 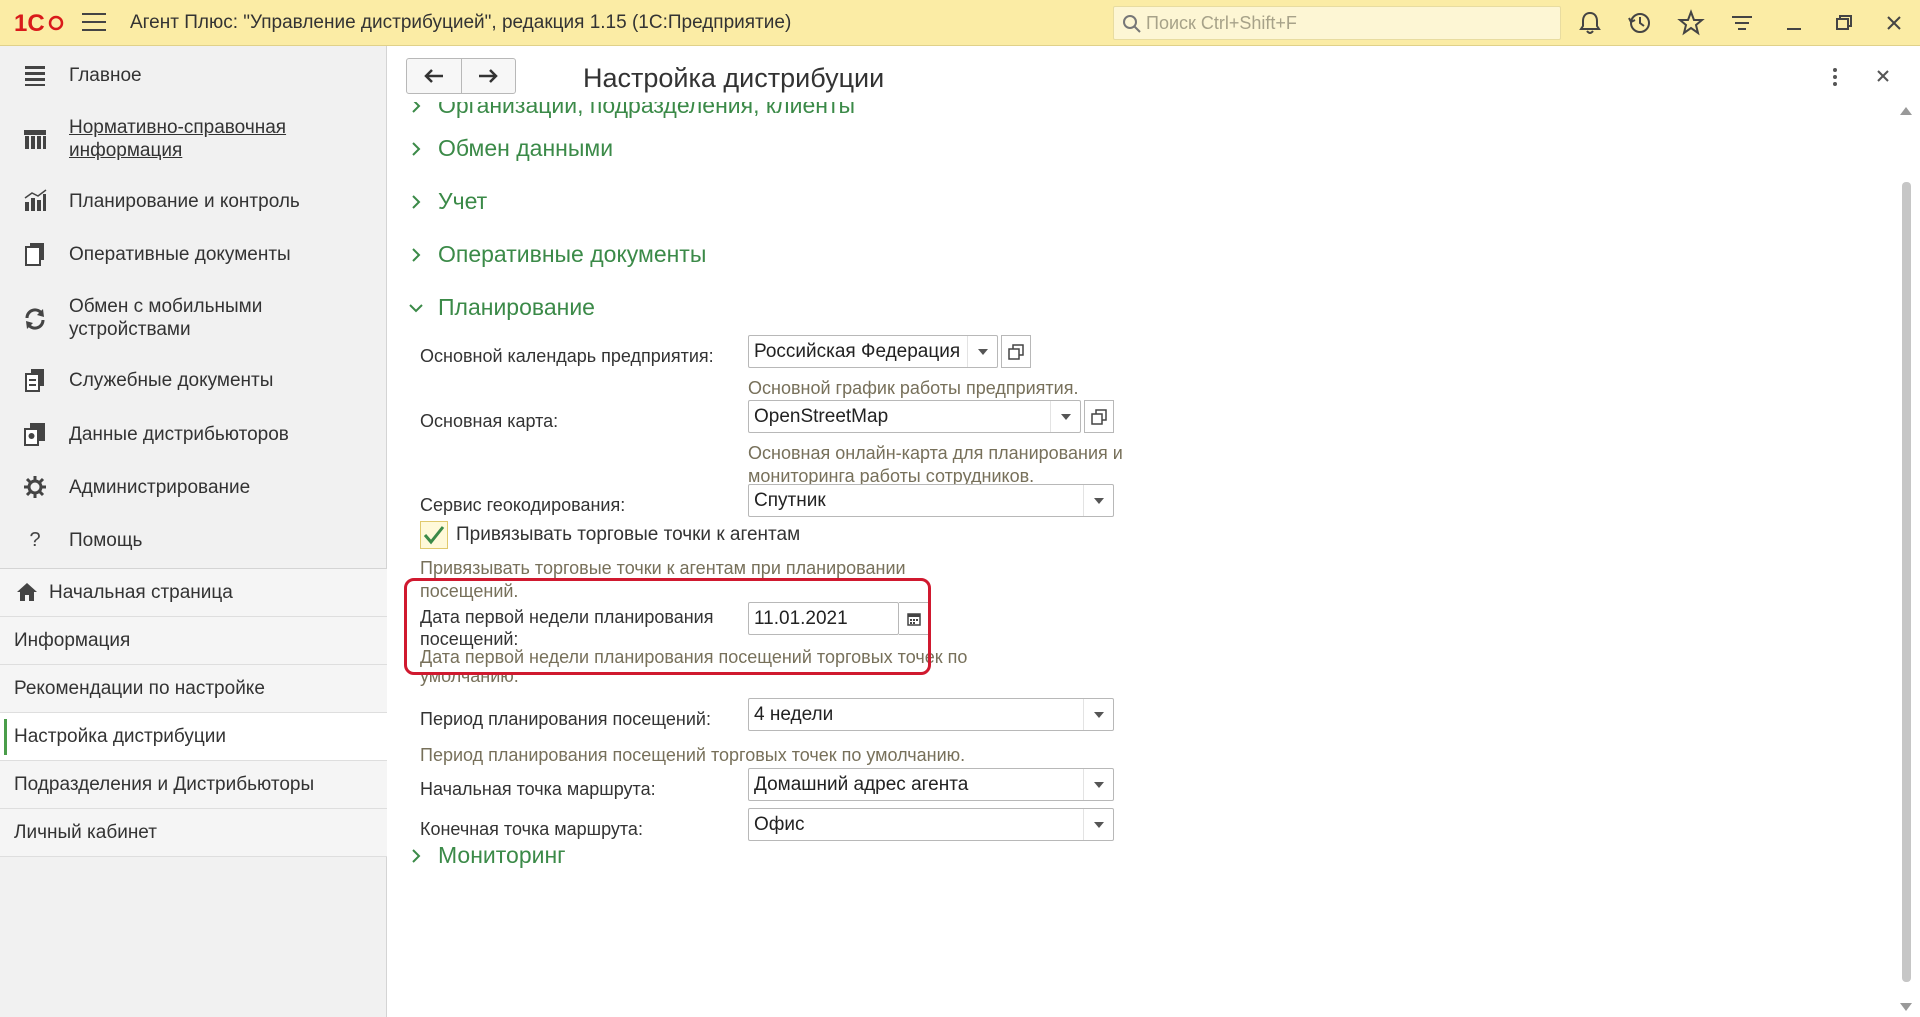 What do you see at coordinates (34, 254) in the screenshot?
I see `documents-icon` at bounding box center [34, 254].